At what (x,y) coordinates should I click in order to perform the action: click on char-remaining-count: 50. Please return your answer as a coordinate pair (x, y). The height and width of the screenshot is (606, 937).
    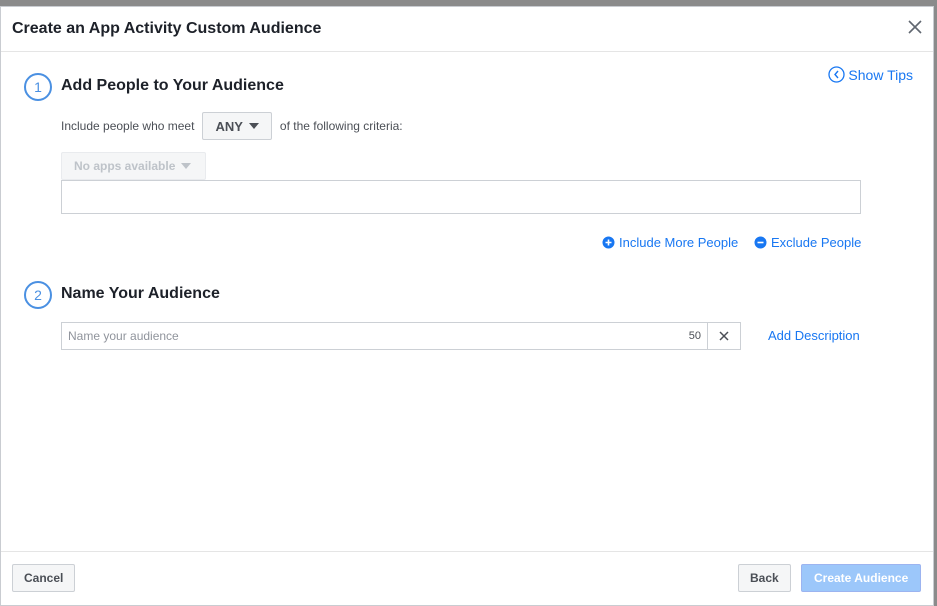
    Looking at the image, I should click on (694, 336).